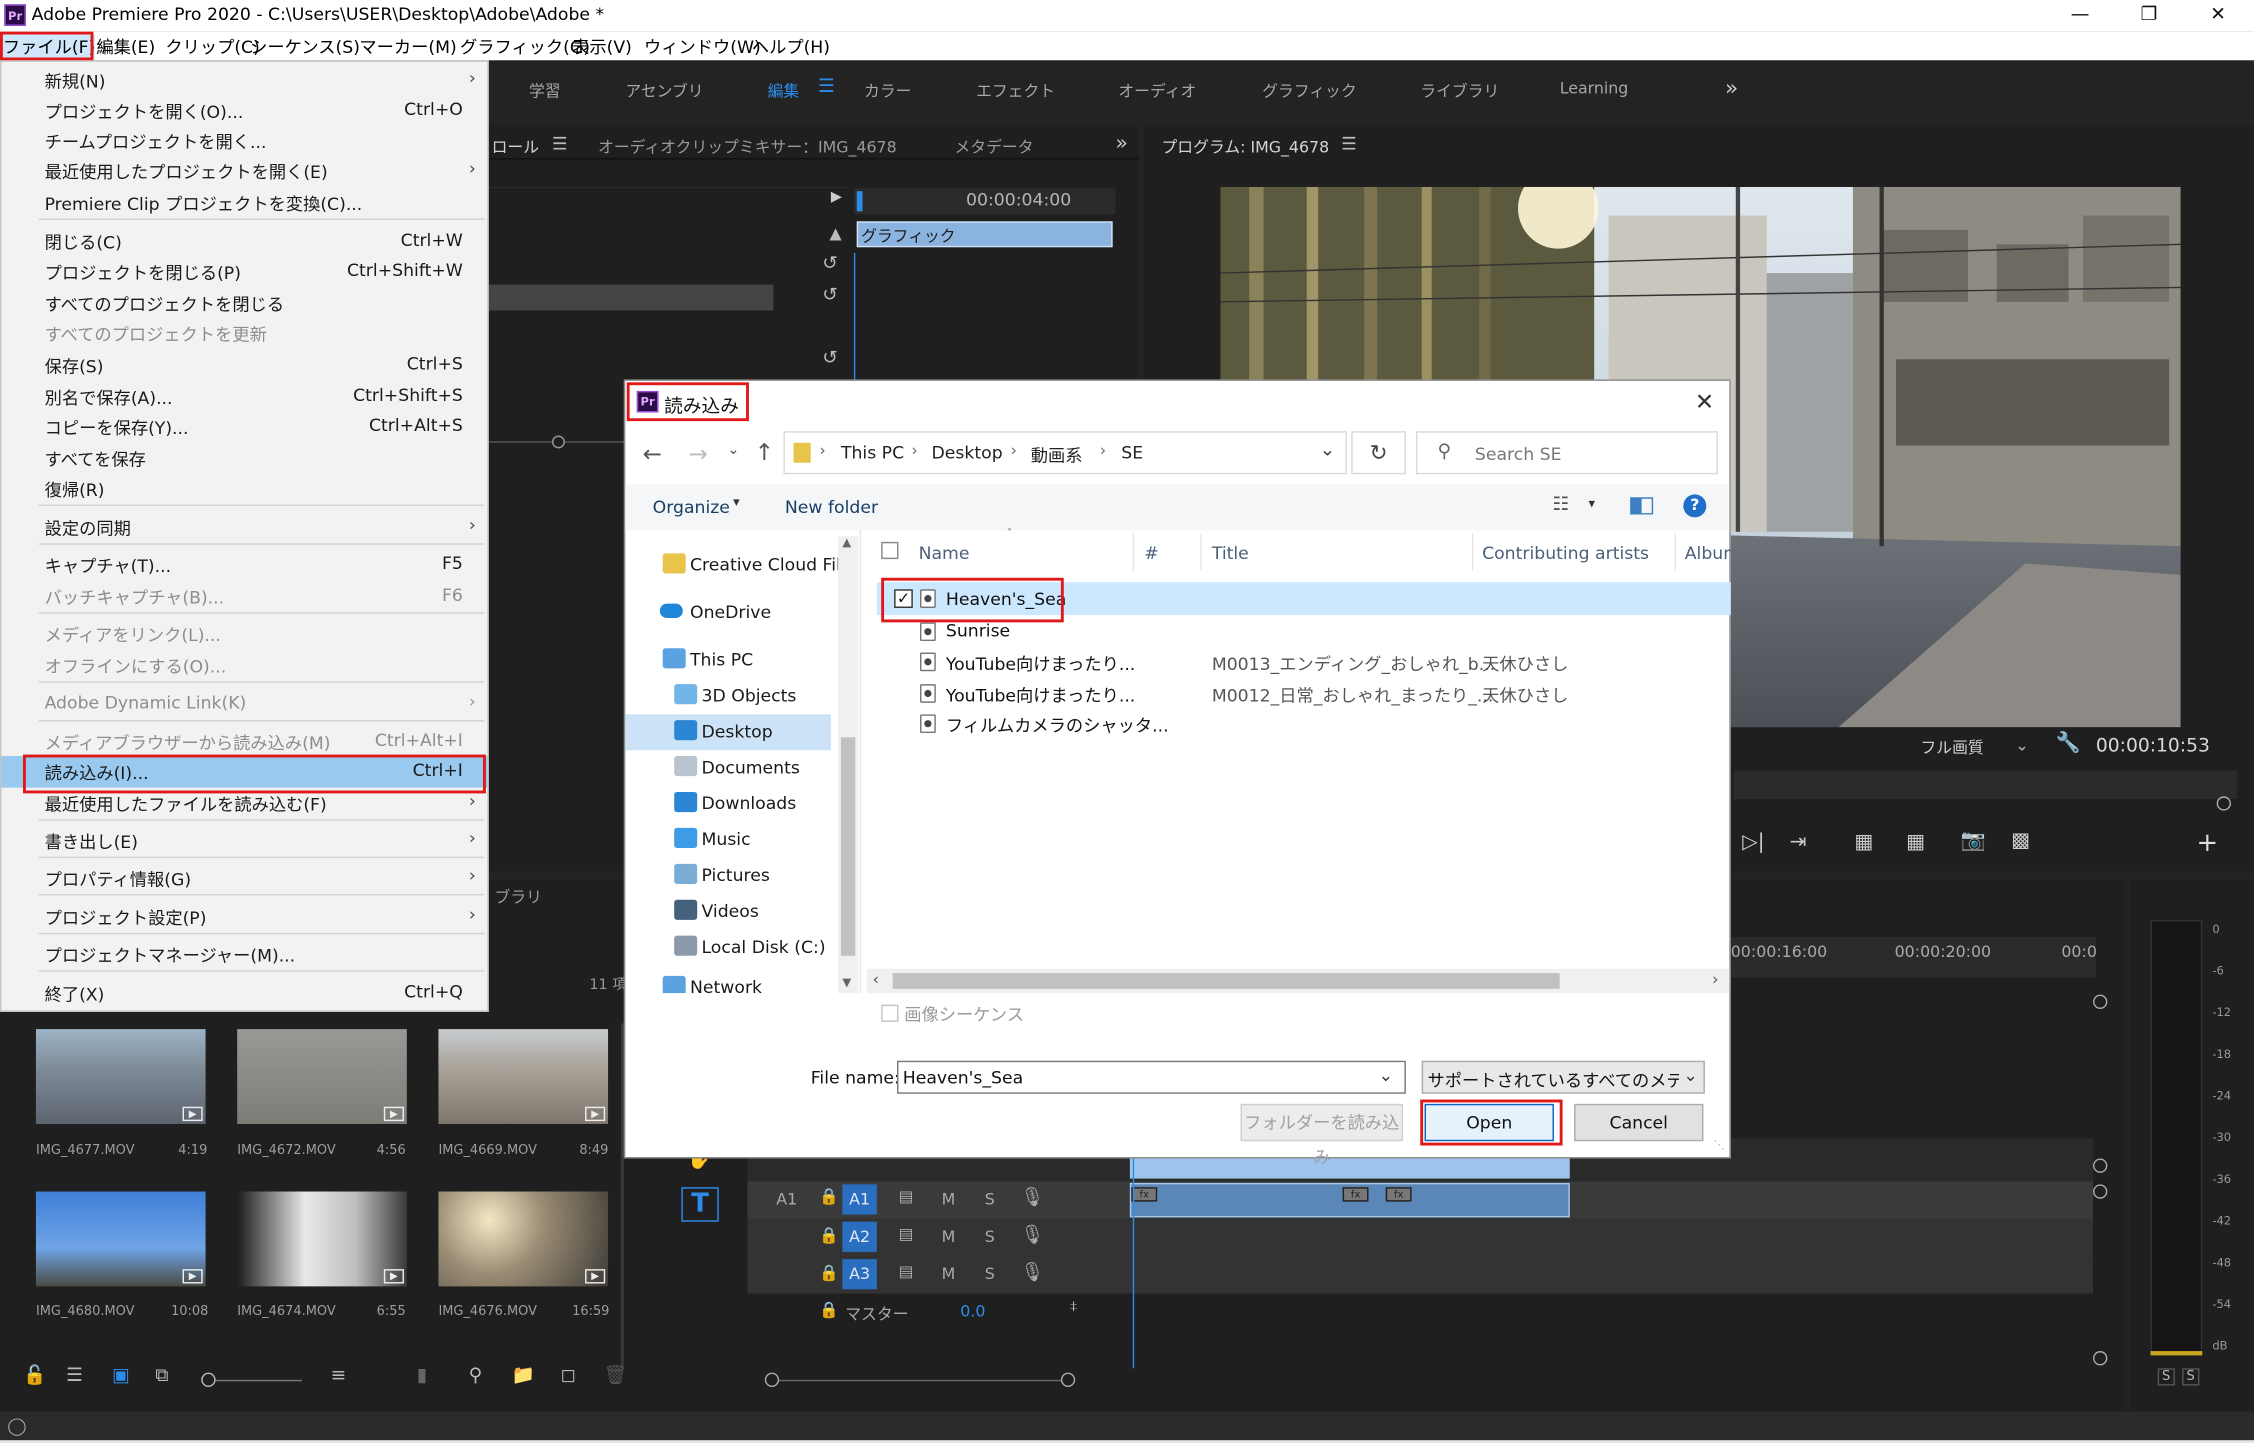  What do you see at coordinates (698, 453) in the screenshot?
I see `forward-arrow-icon: →` at bounding box center [698, 453].